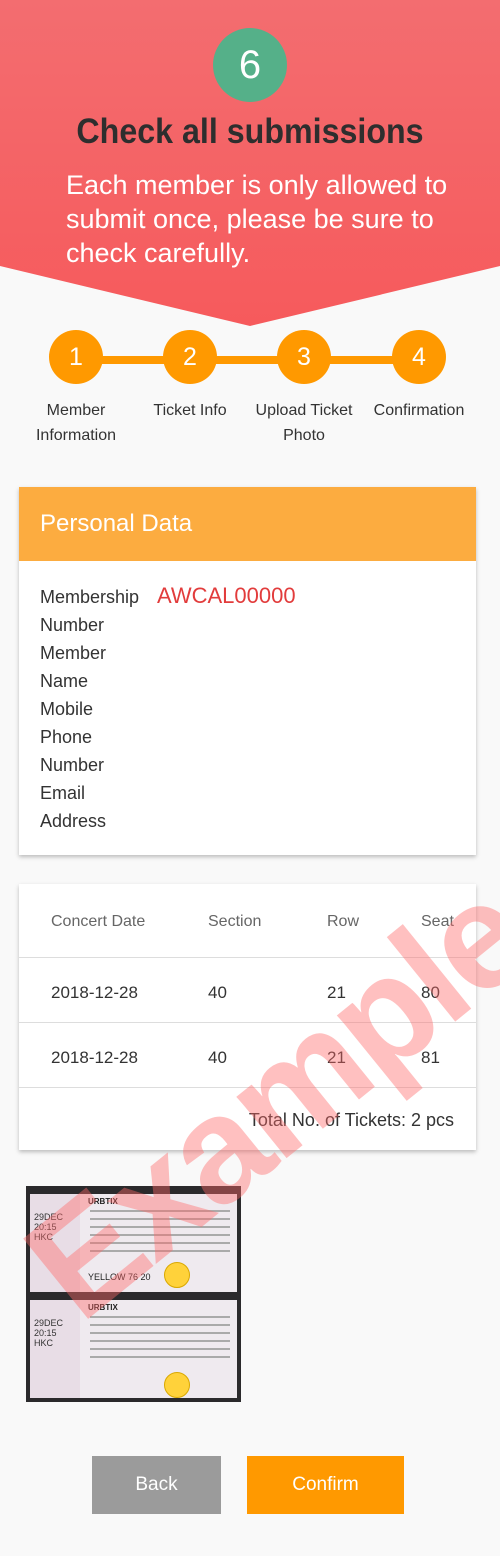  I want to click on cell-seat: 80, so click(430, 992).